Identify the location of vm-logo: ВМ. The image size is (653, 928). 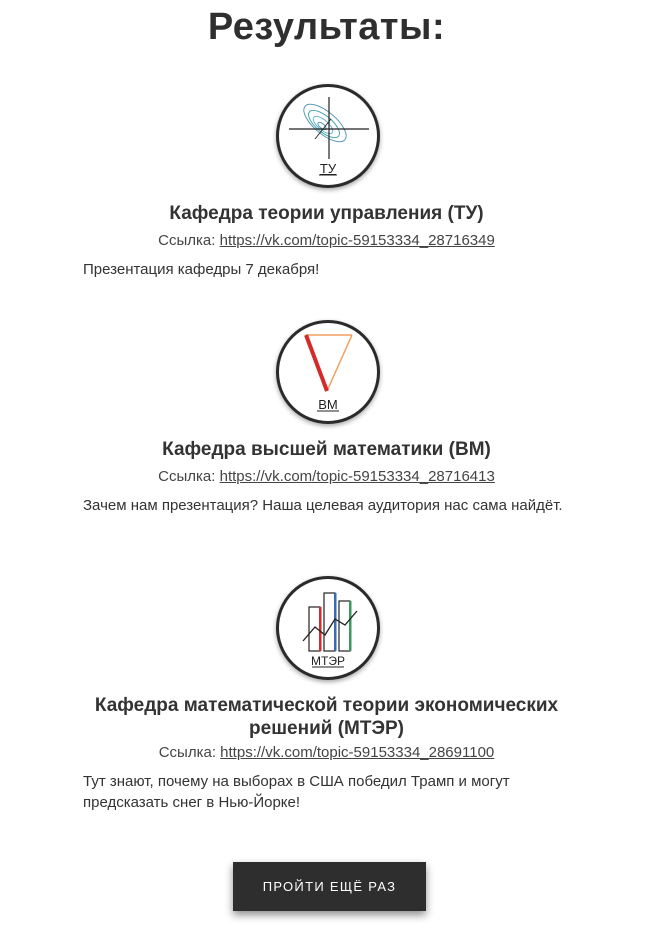
(328, 372).